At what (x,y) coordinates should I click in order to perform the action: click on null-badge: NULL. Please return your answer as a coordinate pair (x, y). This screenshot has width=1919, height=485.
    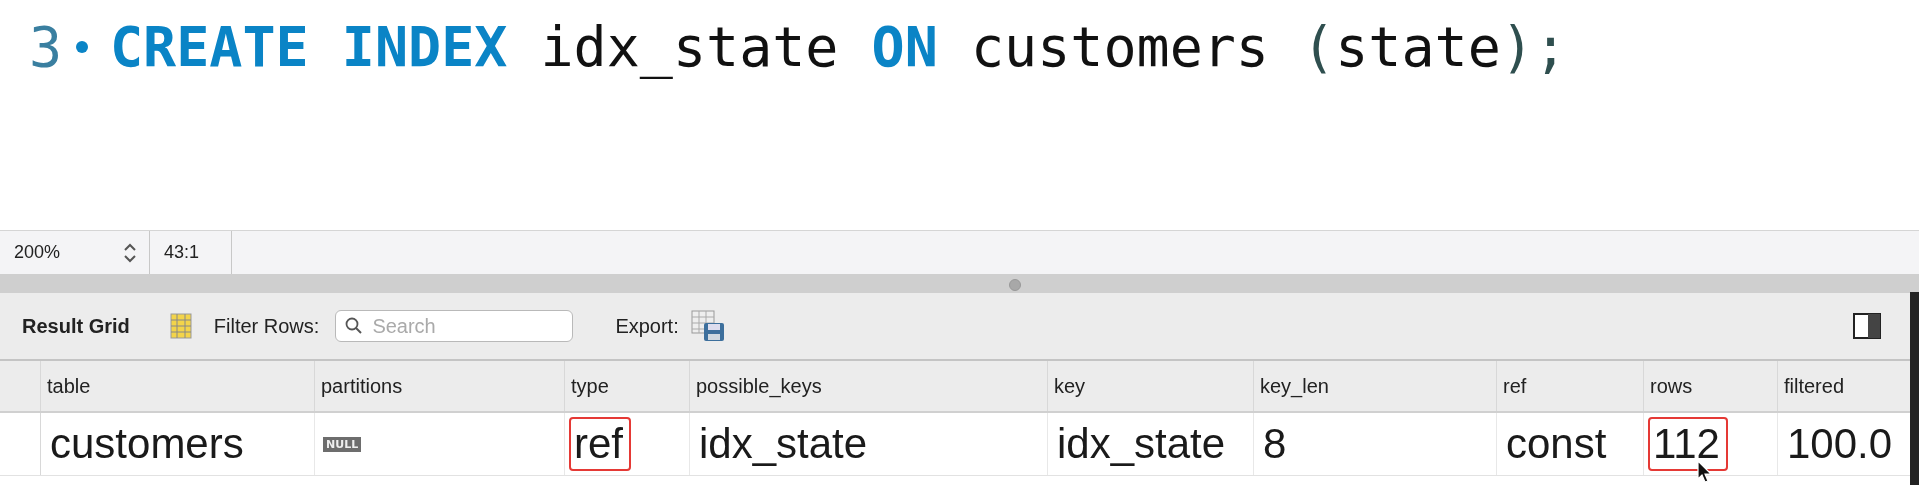
    Looking at the image, I should click on (342, 444).